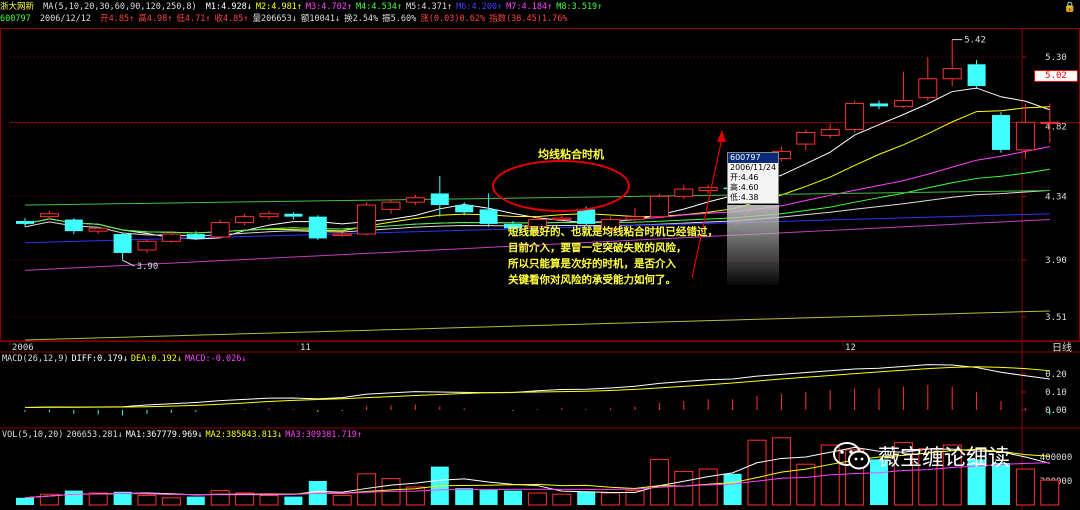 This screenshot has width=1080, height=510. I want to click on annotation-line: 关键看你对风险的承受能力如何了。, so click(592, 280).